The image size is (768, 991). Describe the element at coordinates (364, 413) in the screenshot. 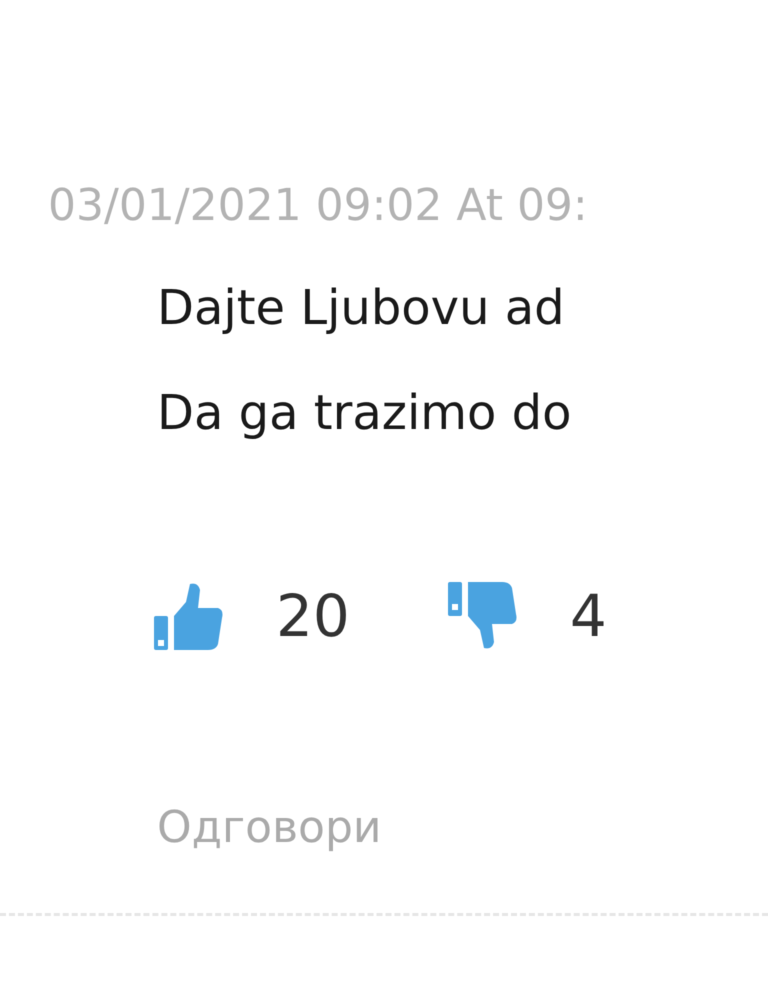

I see `comment-text: Da ga trazimo do` at that location.